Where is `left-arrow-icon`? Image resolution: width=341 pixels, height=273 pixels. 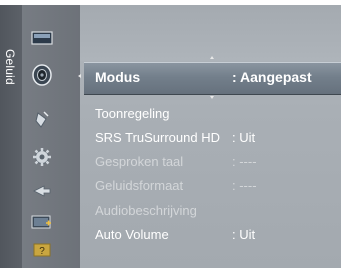 left-arrow-icon is located at coordinates (79, 76).